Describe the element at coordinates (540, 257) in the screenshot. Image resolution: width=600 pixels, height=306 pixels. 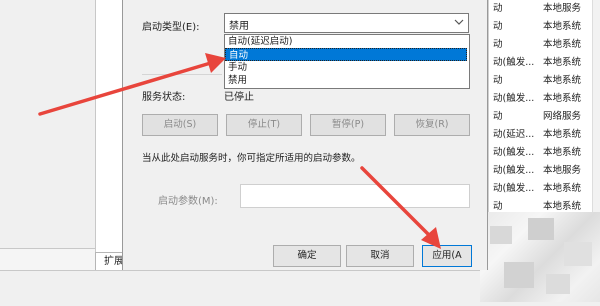
I see `blurred-region` at that location.